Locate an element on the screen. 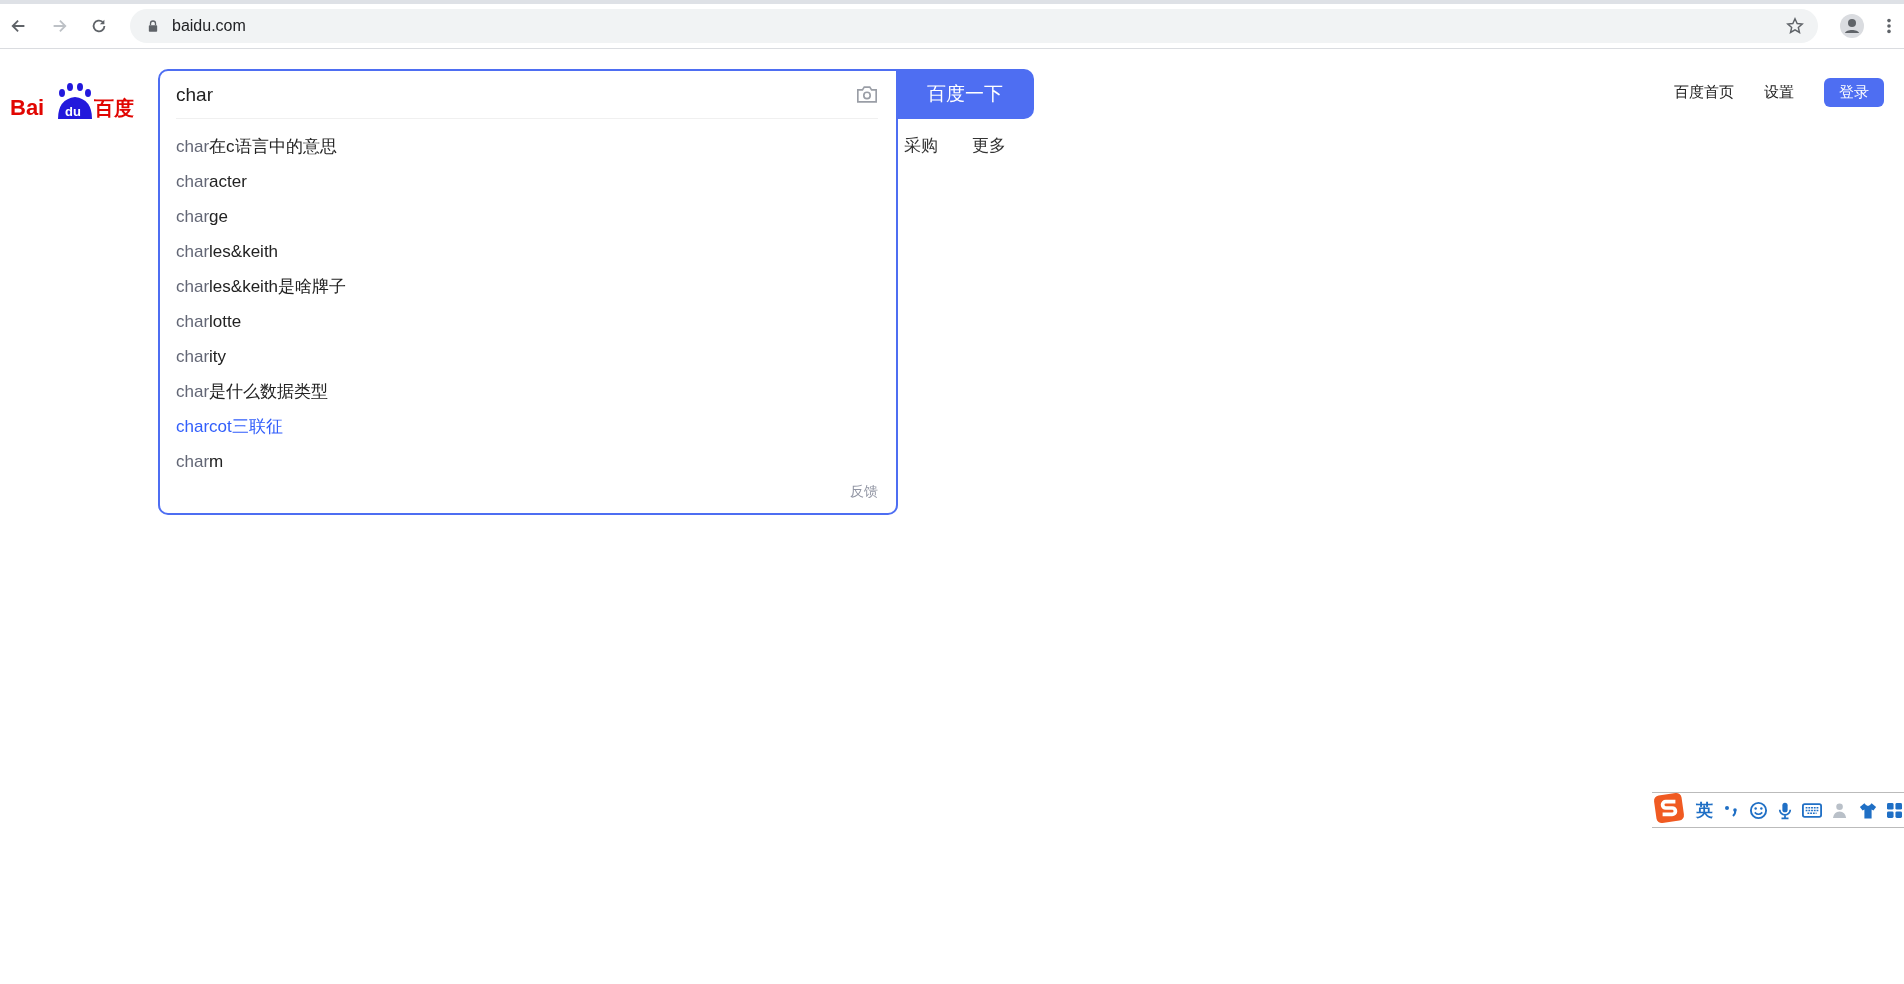 Image resolution: width=1904 pixels, height=984 pixels. address-bar: baidu.com is located at coordinates (974, 26).